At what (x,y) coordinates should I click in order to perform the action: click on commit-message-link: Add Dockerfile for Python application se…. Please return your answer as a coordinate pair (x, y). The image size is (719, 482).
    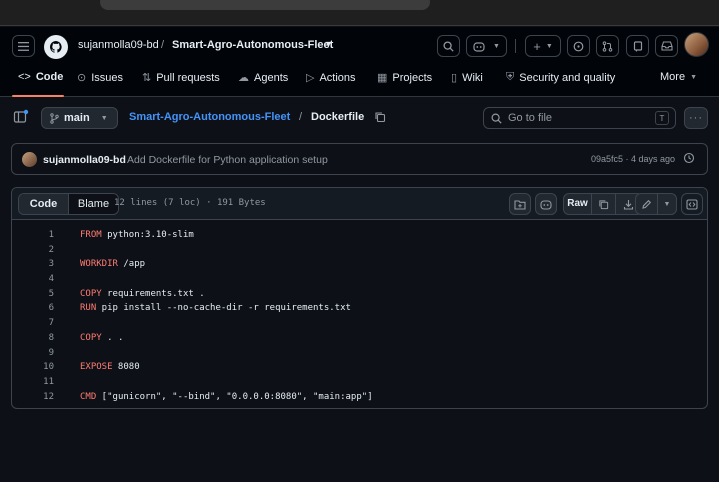
    Looking at the image, I should click on (227, 160).